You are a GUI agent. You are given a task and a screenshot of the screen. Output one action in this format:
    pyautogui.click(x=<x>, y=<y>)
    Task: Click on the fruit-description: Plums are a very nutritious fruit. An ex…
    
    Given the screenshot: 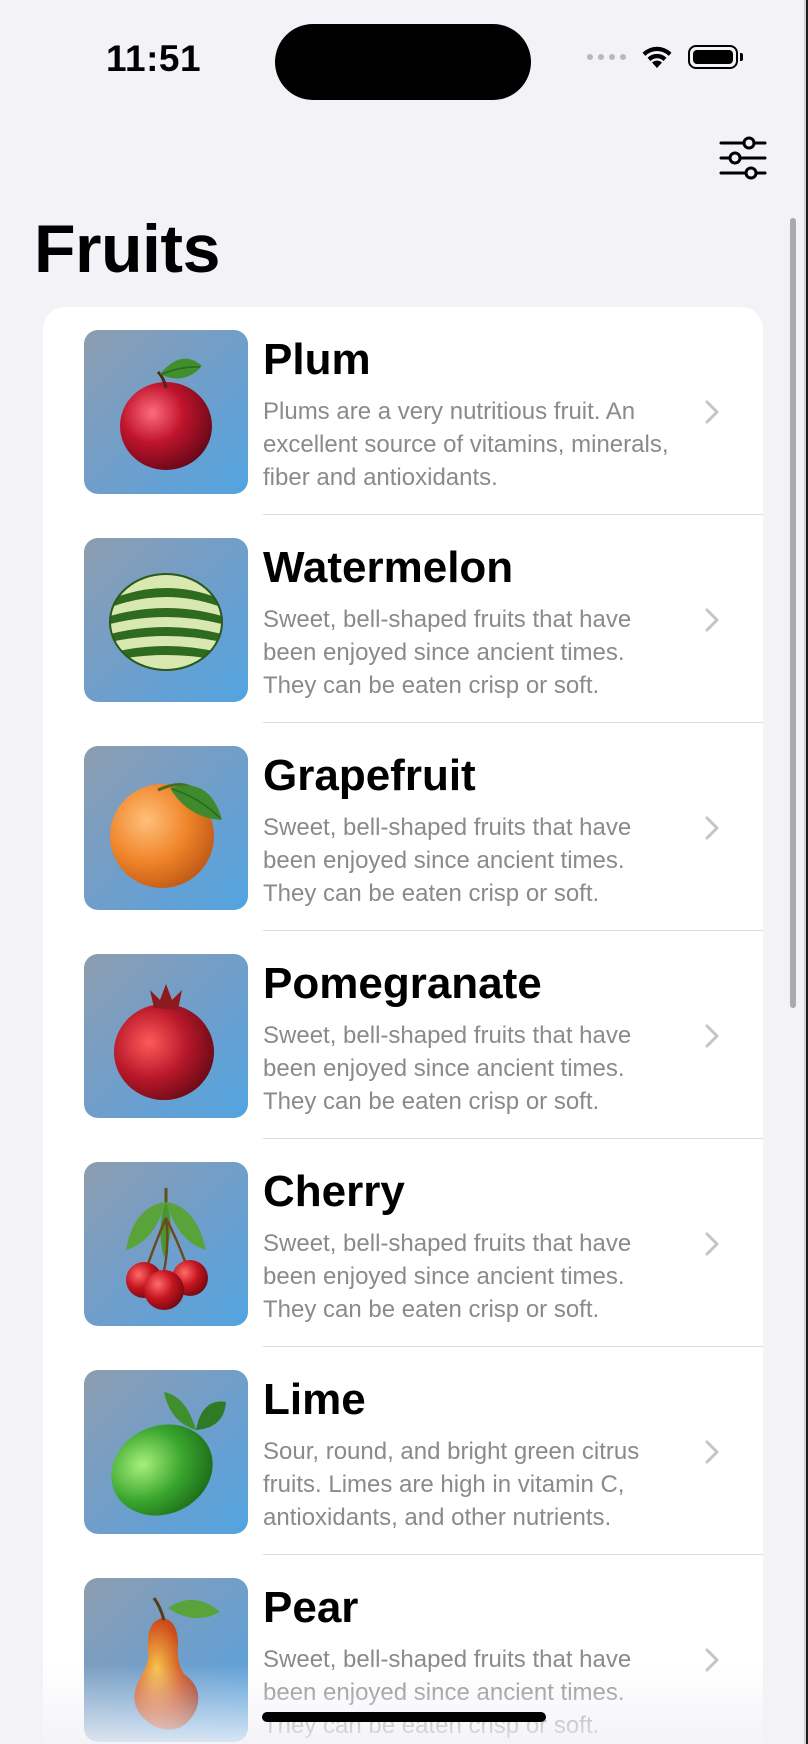 What is the action you would take?
    pyautogui.click(x=466, y=444)
    